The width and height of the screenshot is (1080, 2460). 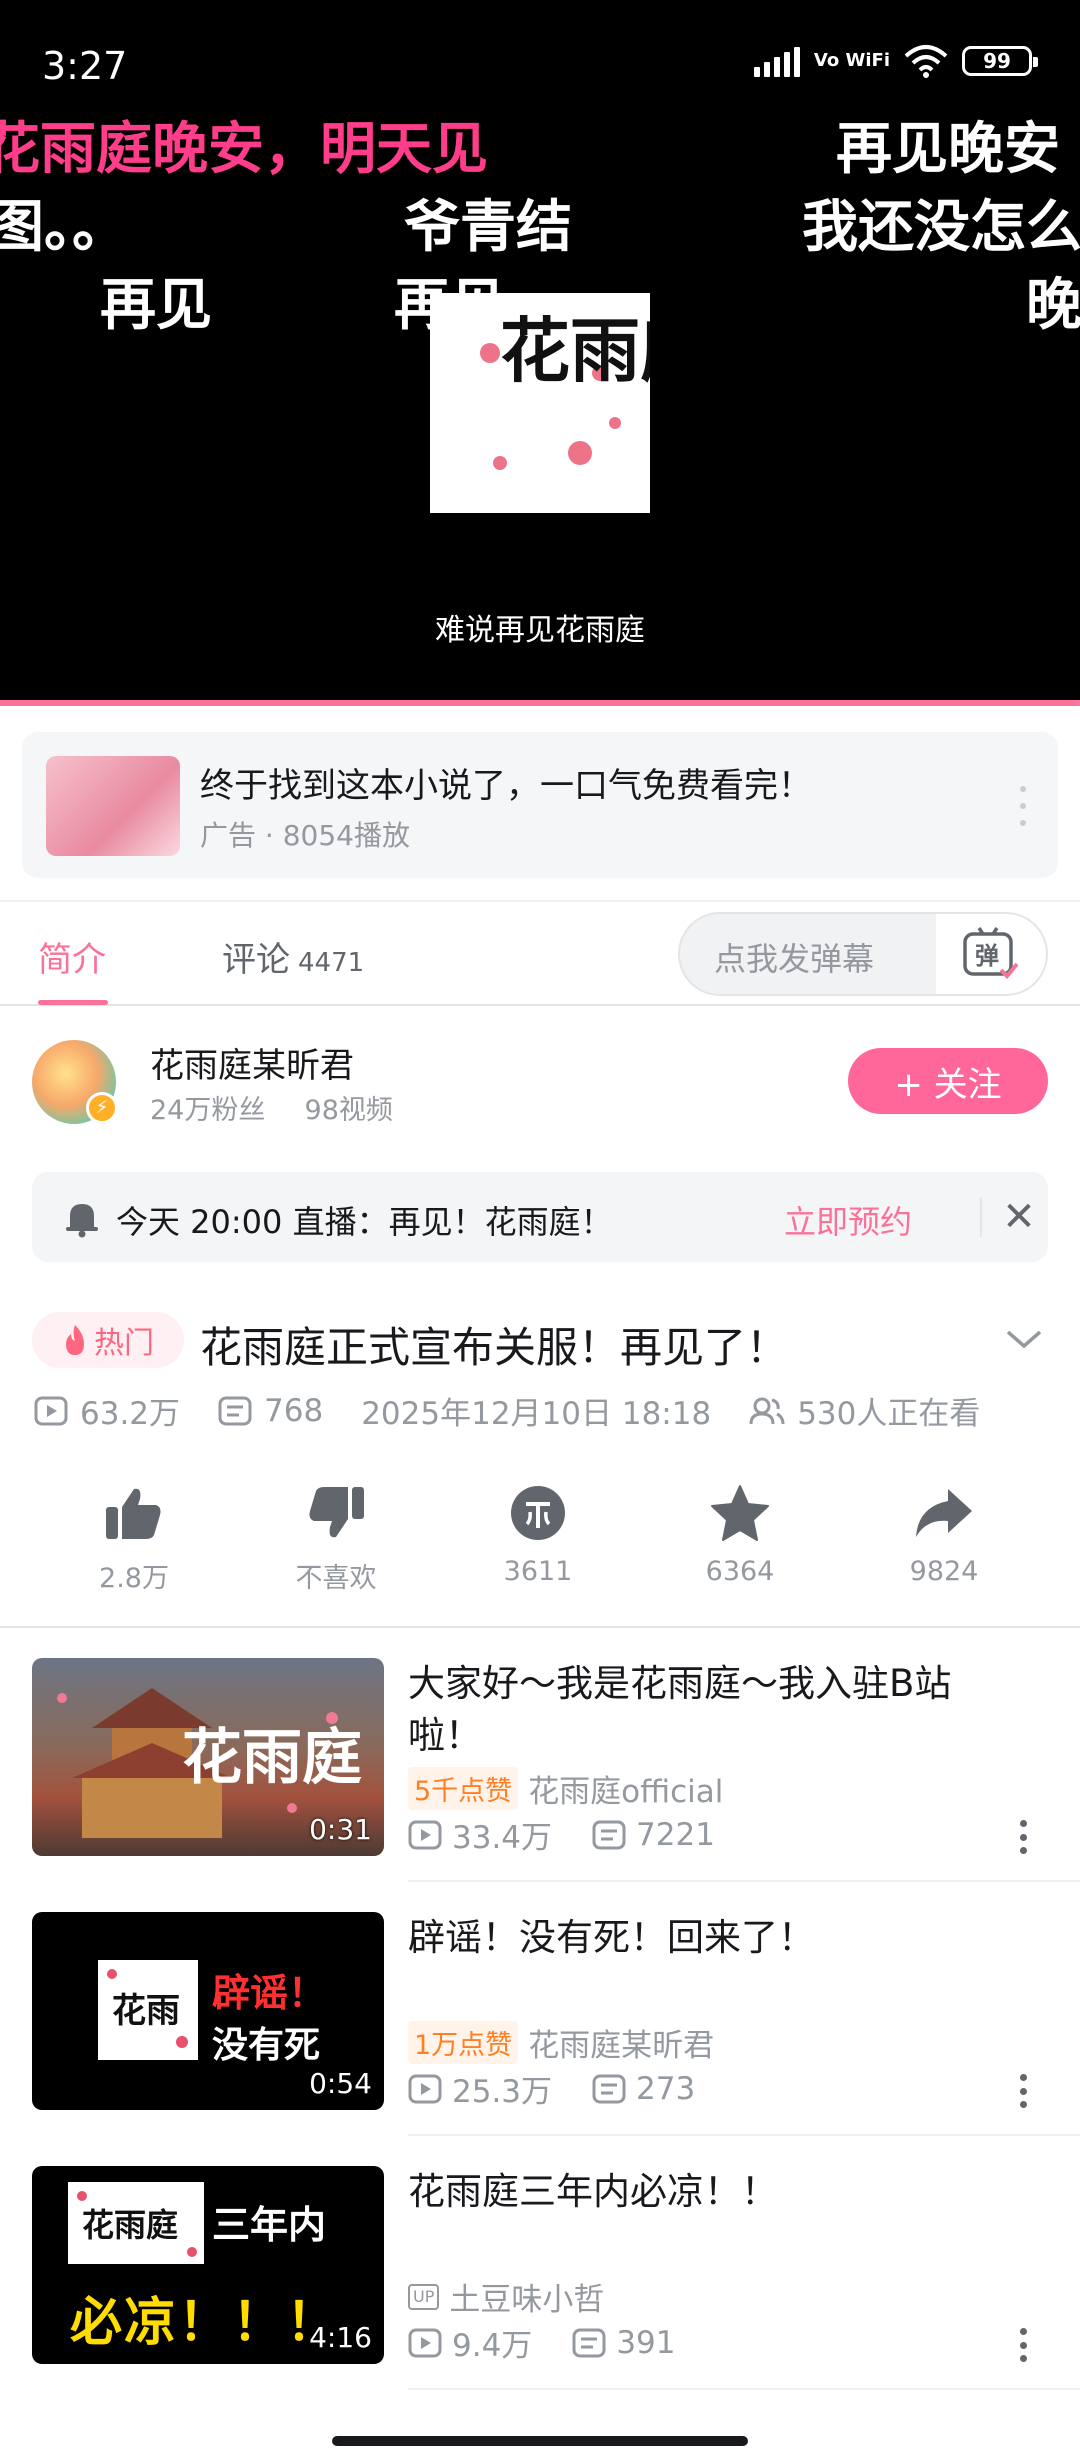 I want to click on related-author: 土豆味小哲, so click(x=527, y=2300).